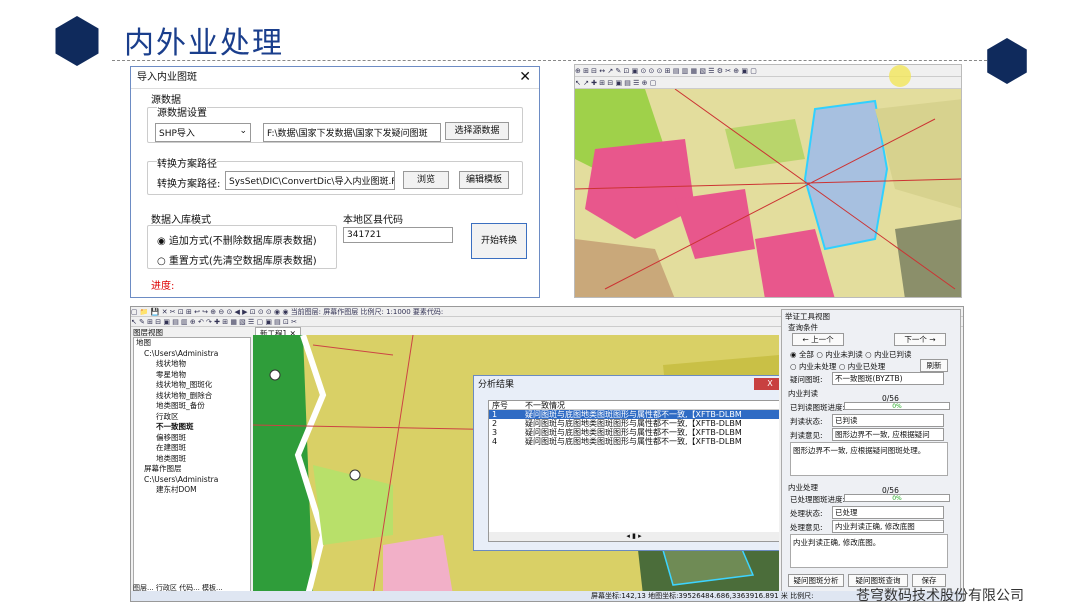 This screenshot has width=1080, height=608. What do you see at coordinates (203, 132) in the screenshot?
I see `source-type-select: SHP导入 ⌄` at bounding box center [203, 132].